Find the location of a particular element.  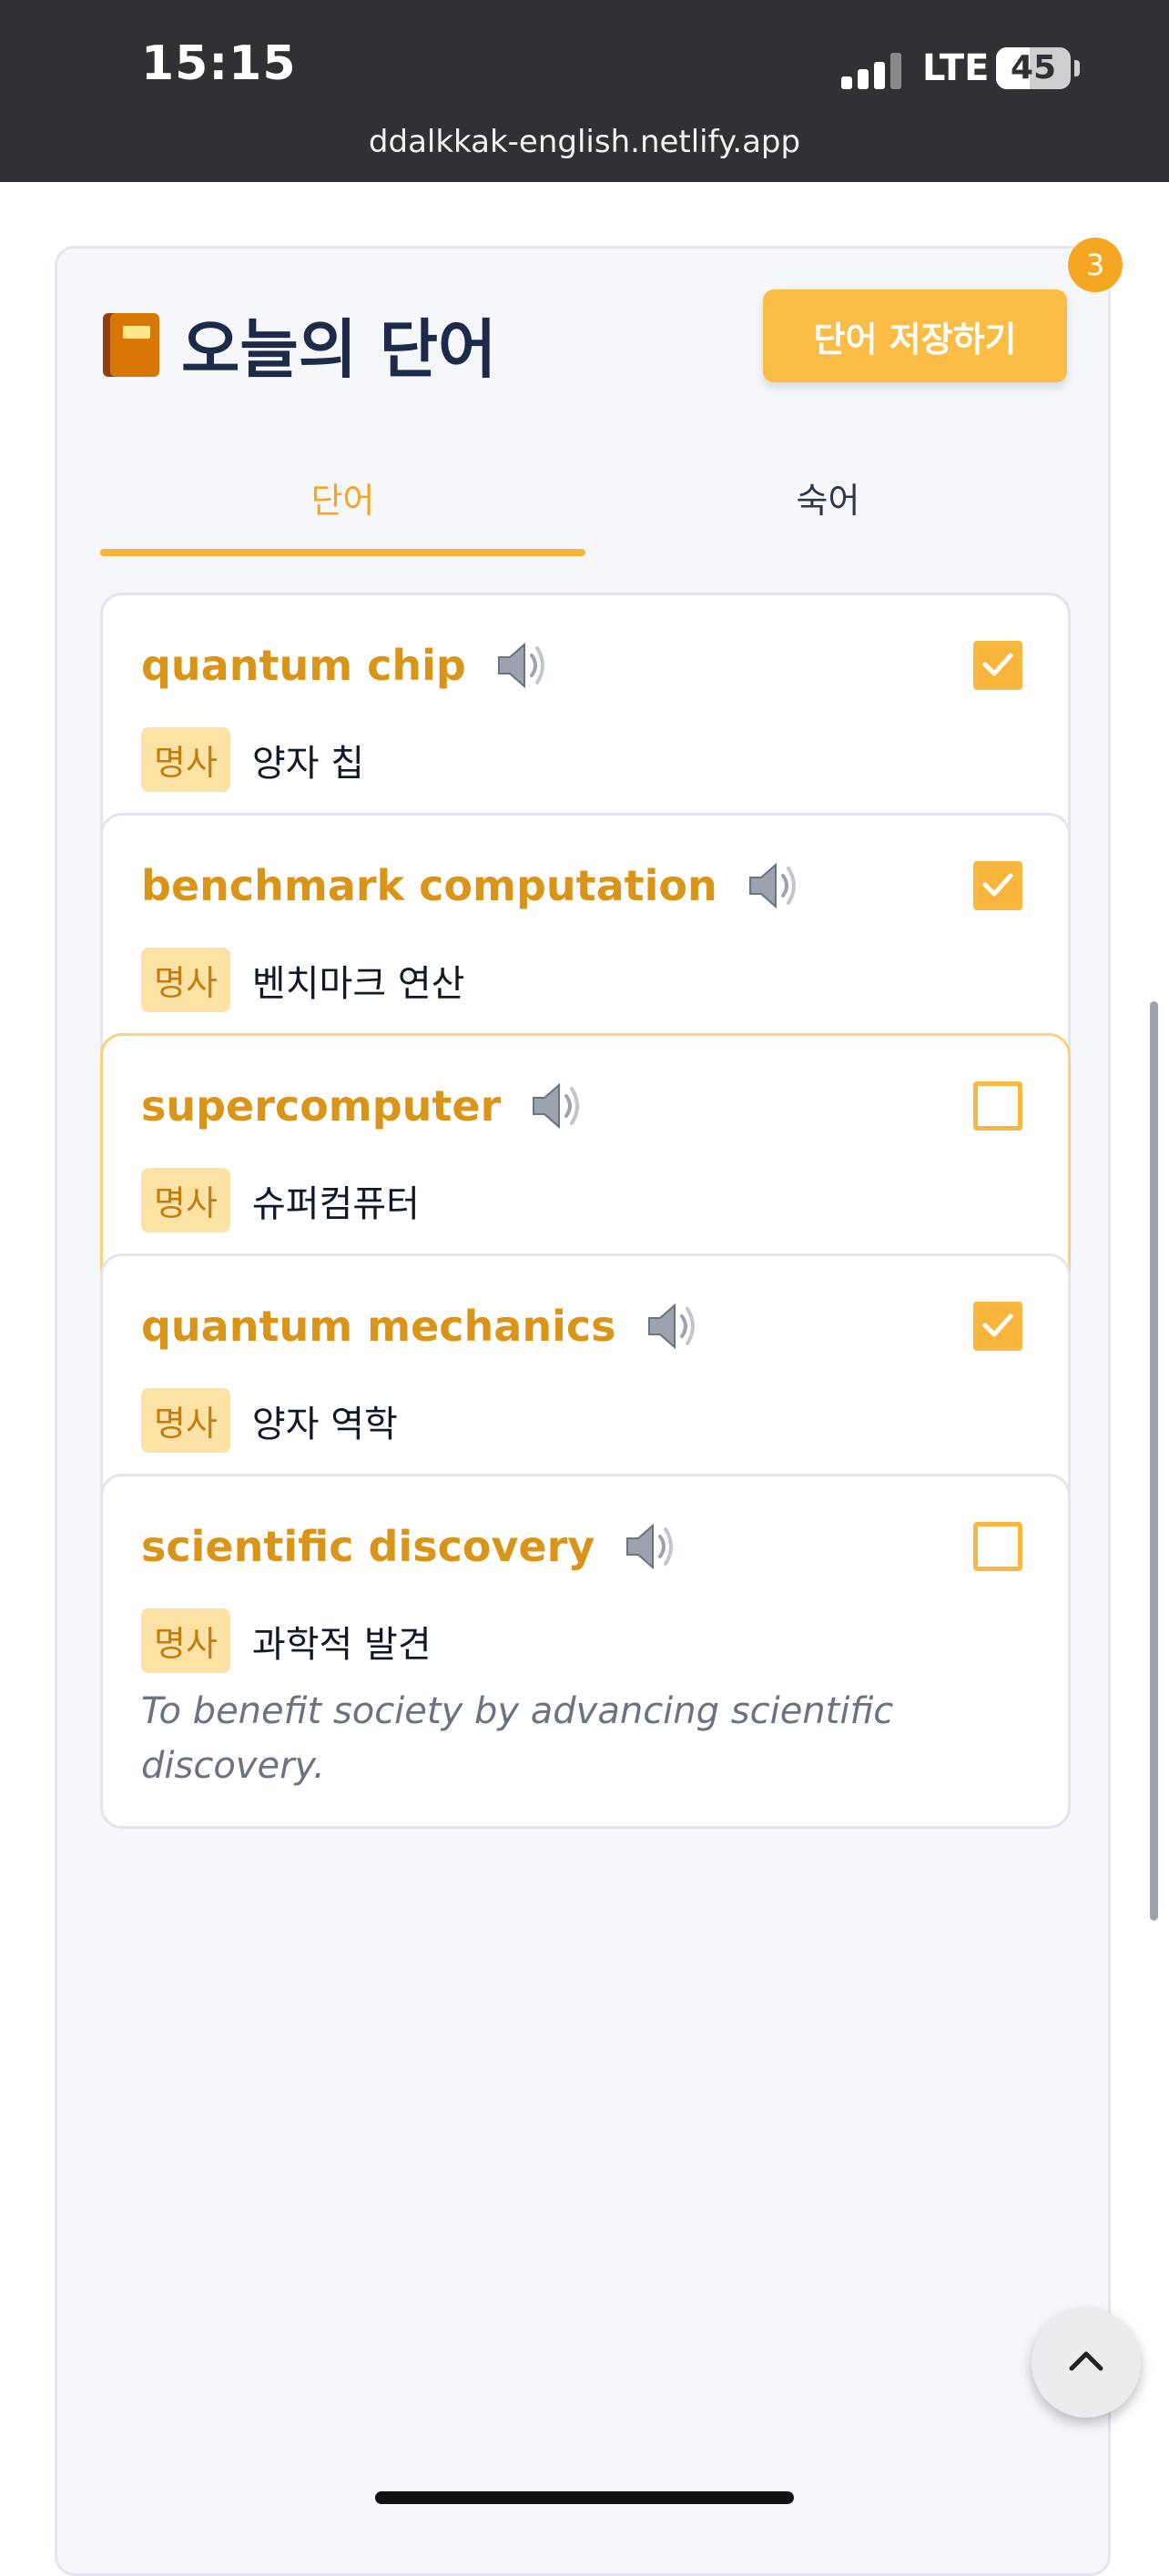

battery-level: 45 is located at coordinates (1033, 67).